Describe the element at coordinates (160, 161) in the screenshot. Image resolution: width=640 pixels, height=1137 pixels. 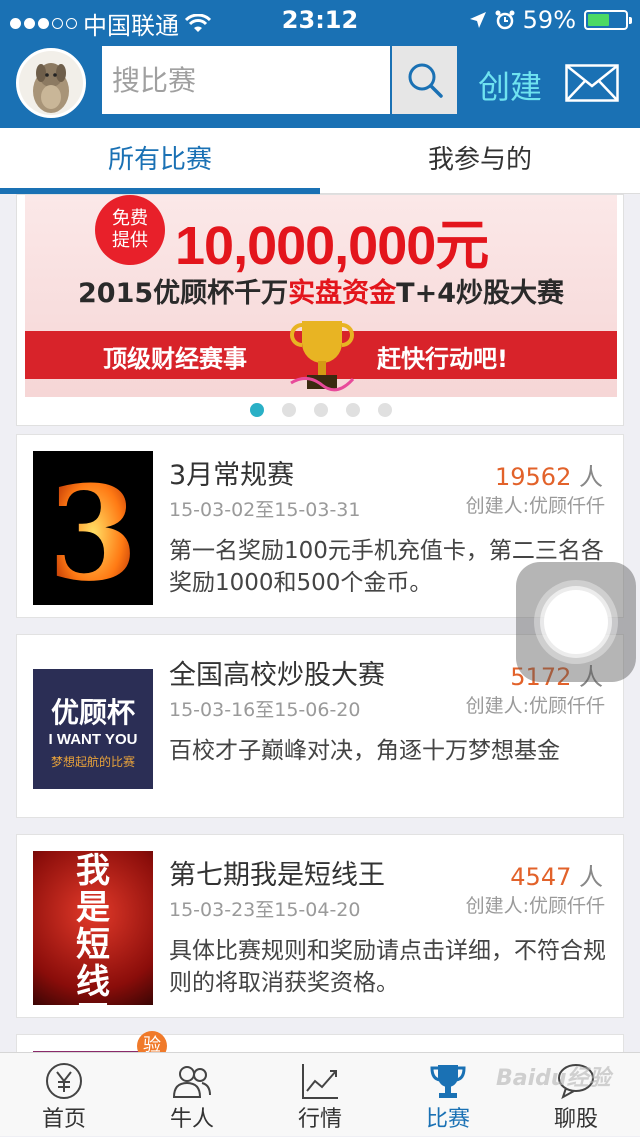
I see `tab-all-contests: 所有比赛` at that location.